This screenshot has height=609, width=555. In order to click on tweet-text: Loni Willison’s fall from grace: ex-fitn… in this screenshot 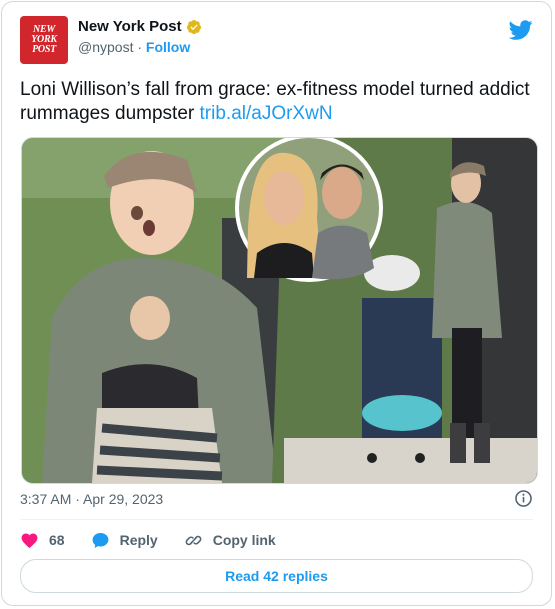, I will do `click(275, 102)`.